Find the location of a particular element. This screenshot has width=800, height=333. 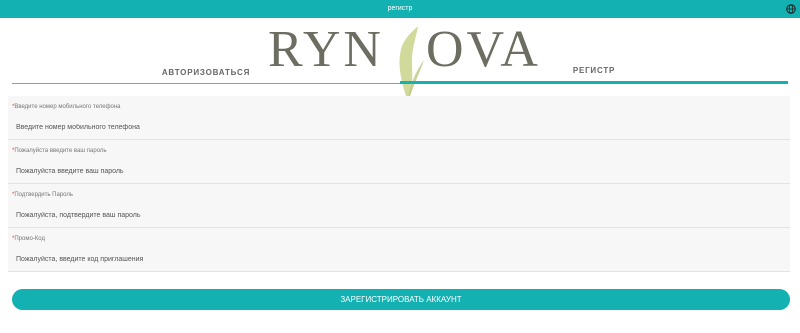

confirm-password-field-label: *Подтвердить Пароль is located at coordinates (42, 195).